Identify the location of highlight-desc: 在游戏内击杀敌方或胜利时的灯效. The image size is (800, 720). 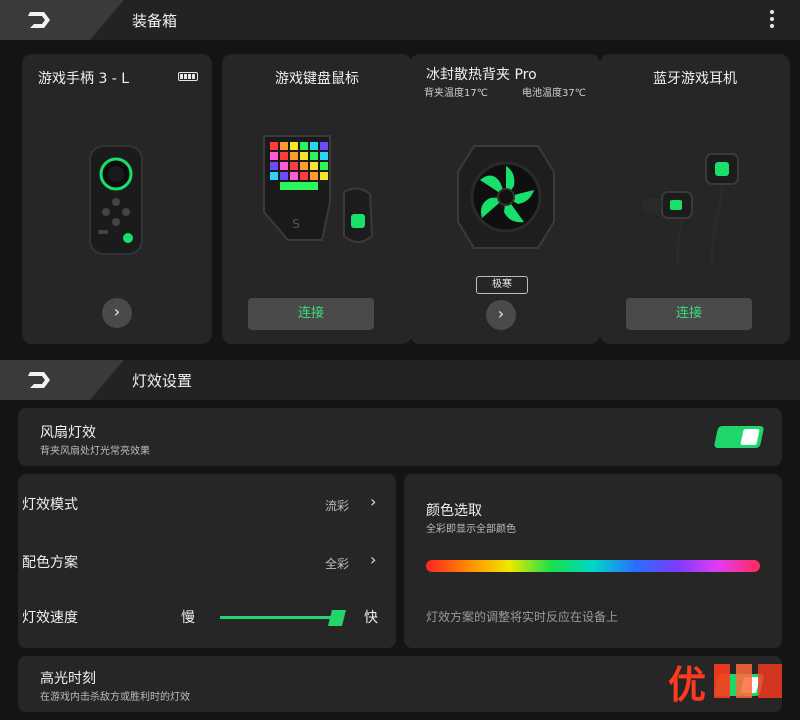
(115, 697).